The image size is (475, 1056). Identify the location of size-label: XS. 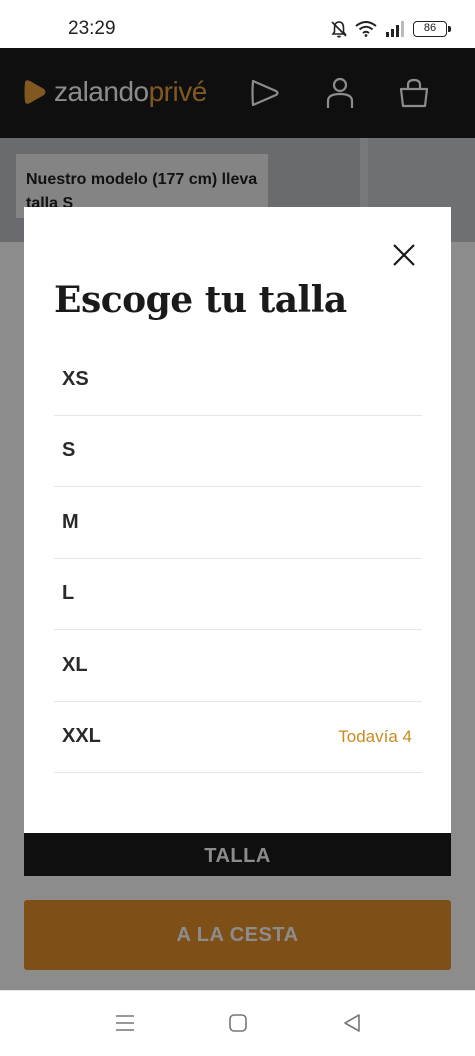
(75, 378).